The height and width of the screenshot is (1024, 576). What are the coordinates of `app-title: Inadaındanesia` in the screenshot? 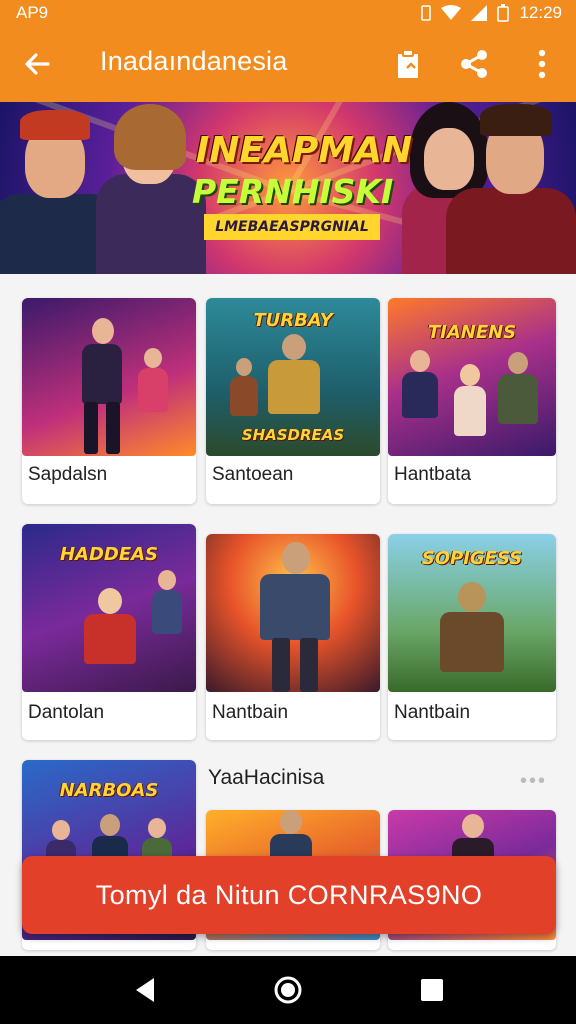 It's located at (194, 61).